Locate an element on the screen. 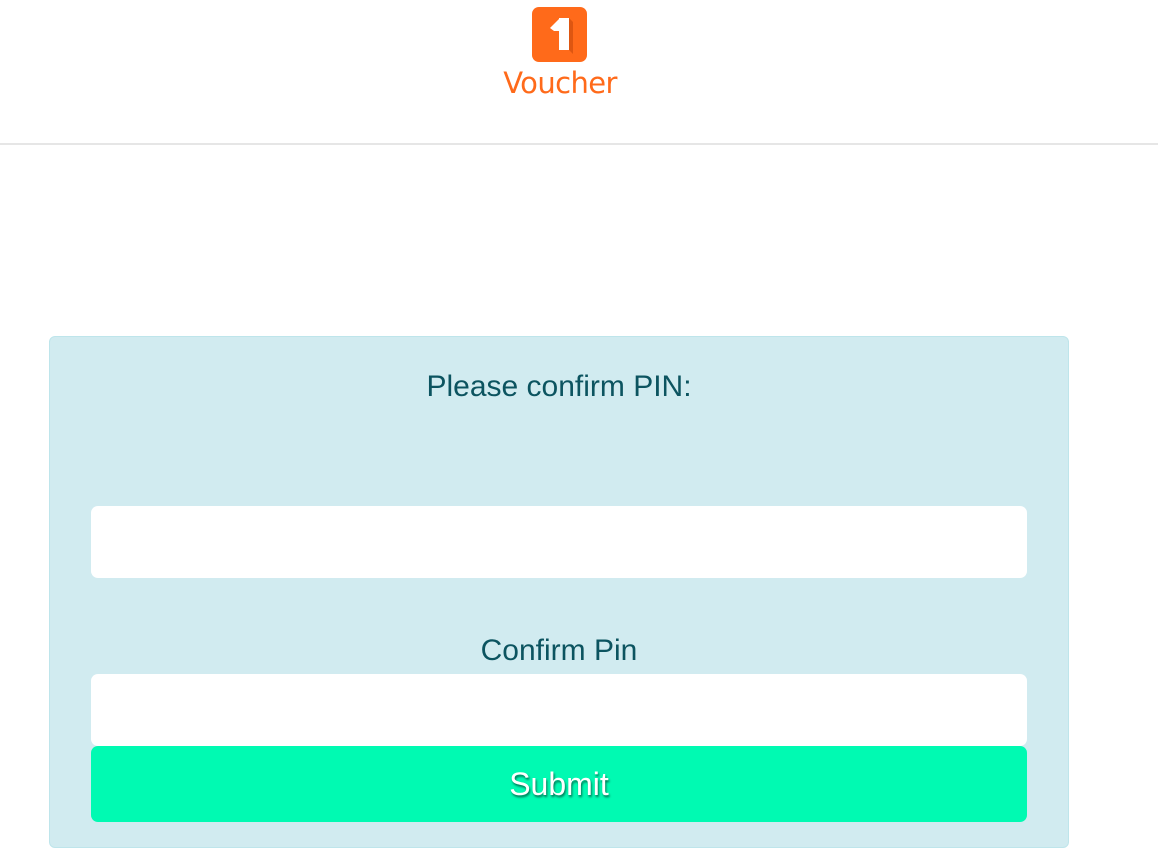 The height and width of the screenshot is (850, 1158). voucher-logo-icon is located at coordinates (559, 34).